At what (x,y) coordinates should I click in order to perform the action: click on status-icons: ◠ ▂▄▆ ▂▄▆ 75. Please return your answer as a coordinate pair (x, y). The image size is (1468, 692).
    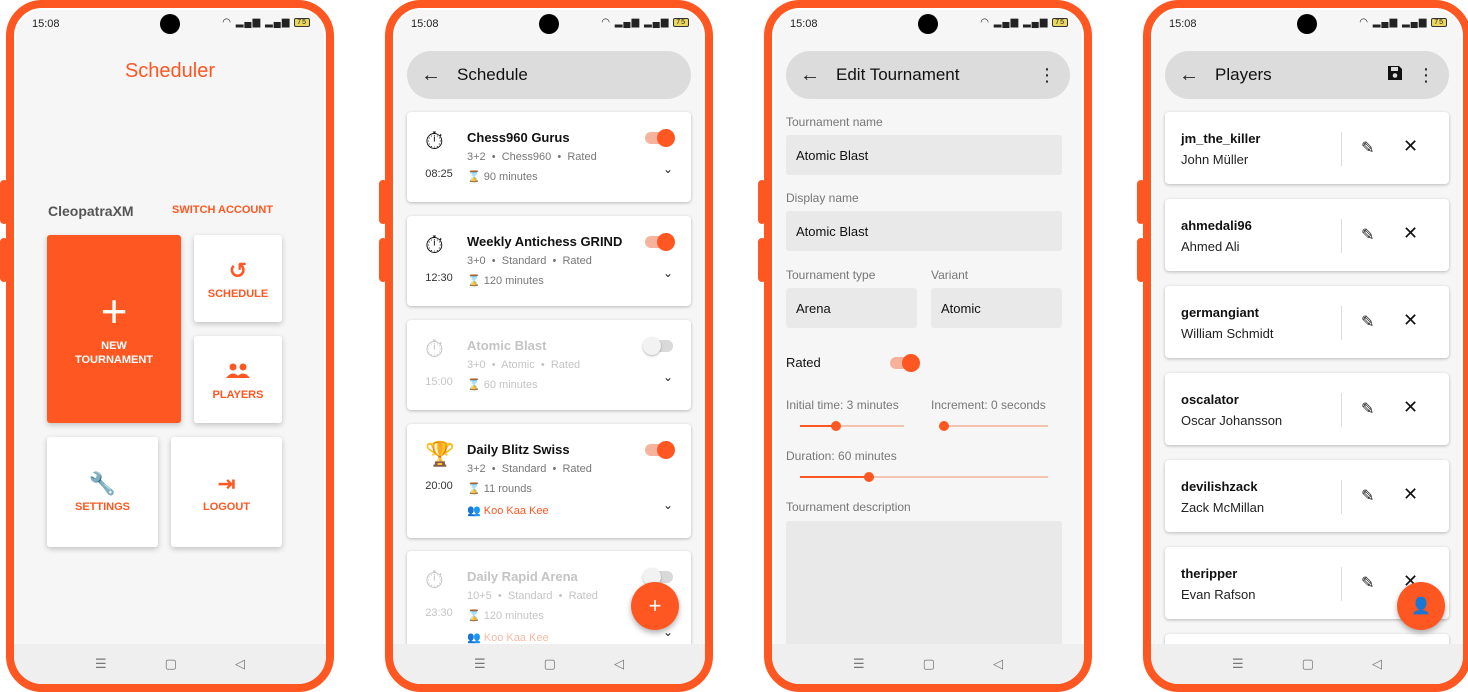
    Looking at the image, I should click on (645, 22).